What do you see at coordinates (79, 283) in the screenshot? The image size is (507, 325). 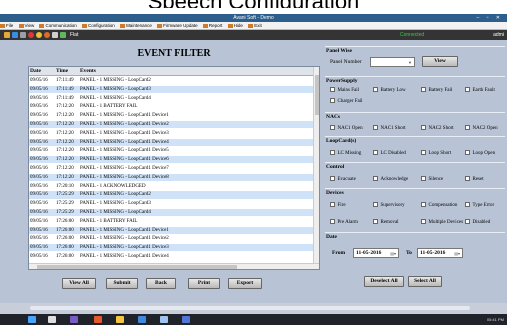 I see `view-all-button: View All` at bounding box center [79, 283].